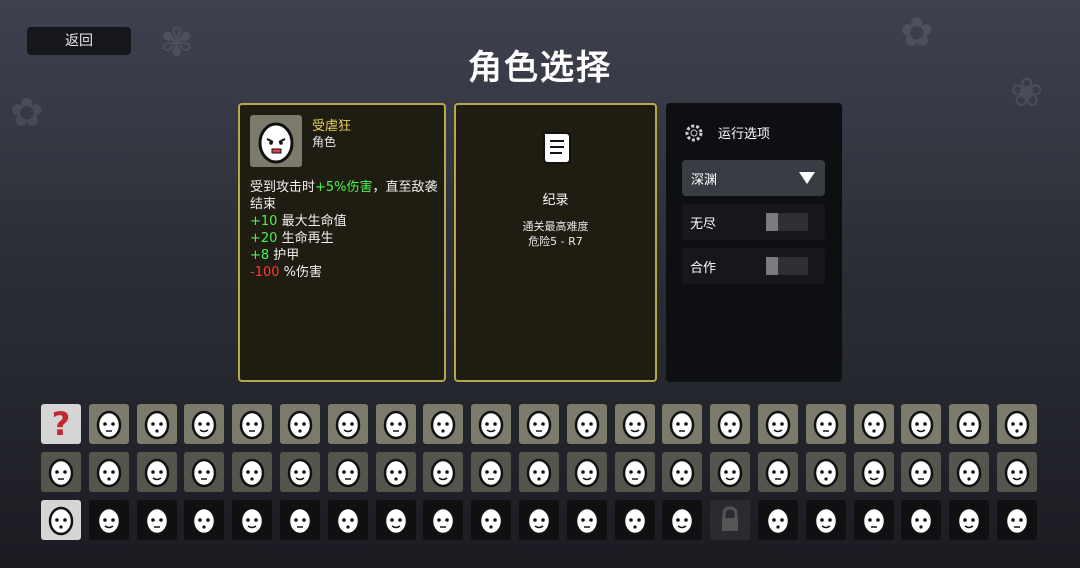  I want to click on random-character-slot: ?, so click(61, 424).